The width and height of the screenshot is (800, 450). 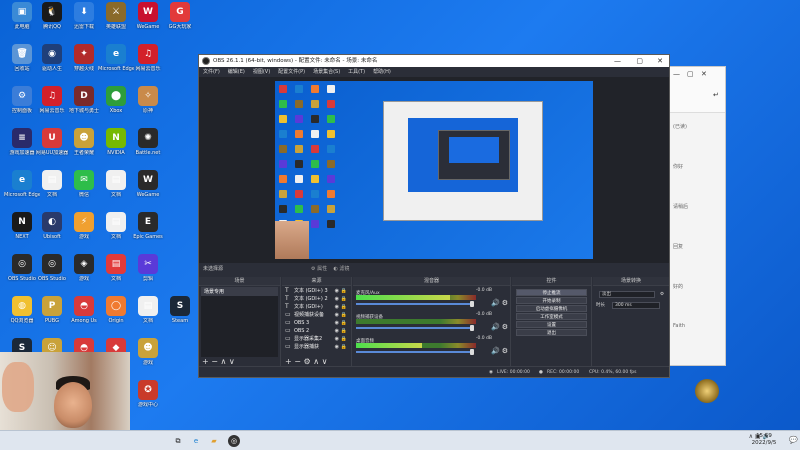 What do you see at coordinates (52, 148) in the screenshot?
I see `desktop-icon: U 网易UU加速器` at bounding box center [52, 148].